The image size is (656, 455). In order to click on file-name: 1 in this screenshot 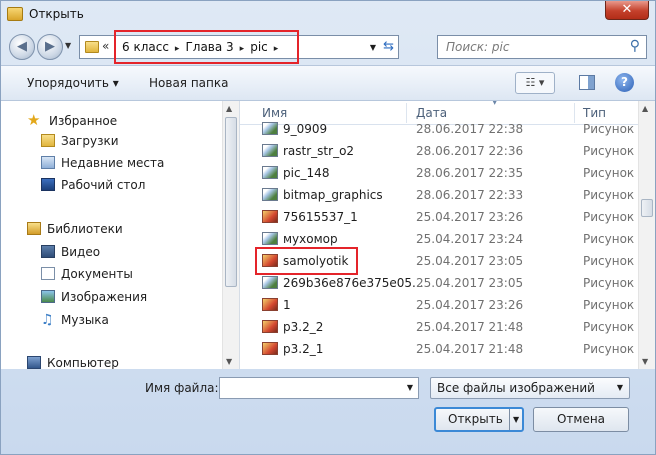, I will do `click(287, 305)`.